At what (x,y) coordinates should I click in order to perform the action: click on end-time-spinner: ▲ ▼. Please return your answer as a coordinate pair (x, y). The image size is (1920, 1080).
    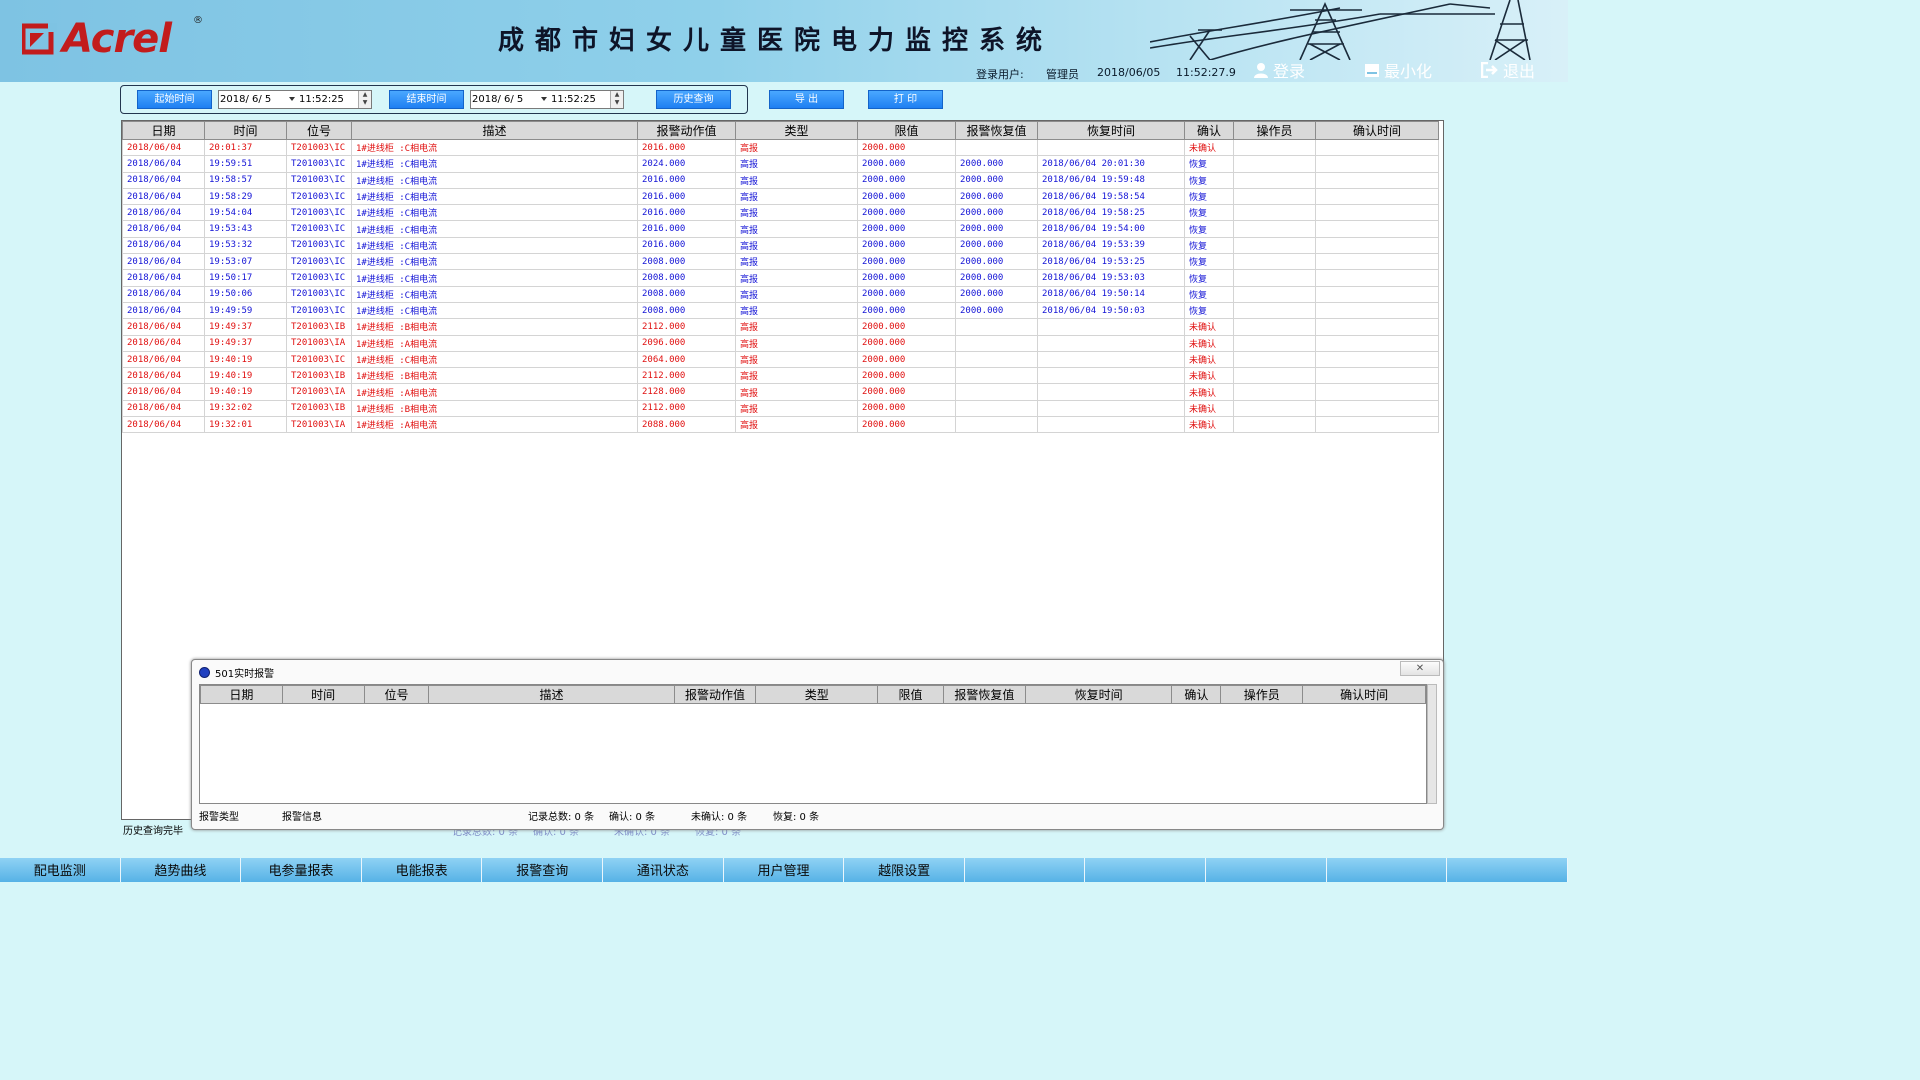
    Looking at the image, I should click on (616, 99).